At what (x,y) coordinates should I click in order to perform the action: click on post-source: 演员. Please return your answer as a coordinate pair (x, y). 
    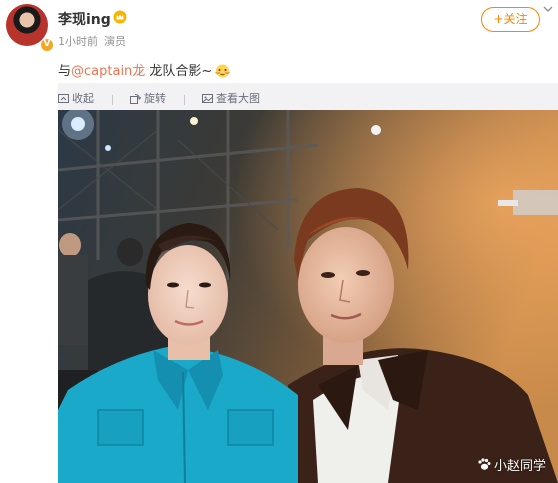
    Looking at the image, I should click on (115, 41).